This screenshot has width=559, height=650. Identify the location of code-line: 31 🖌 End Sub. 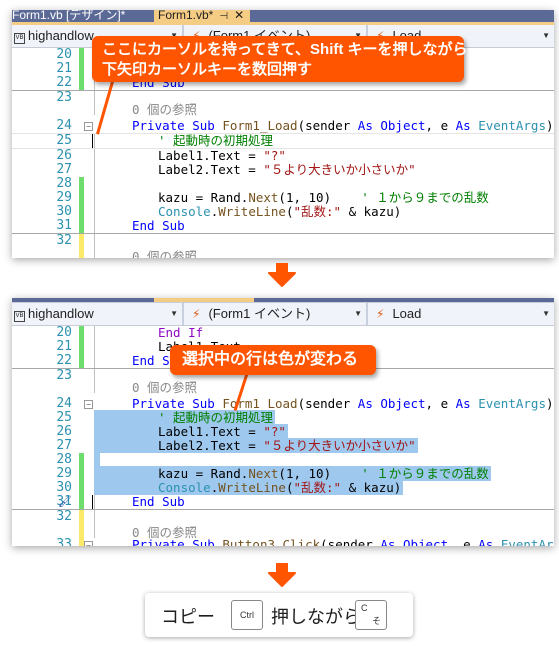
(283, 502).